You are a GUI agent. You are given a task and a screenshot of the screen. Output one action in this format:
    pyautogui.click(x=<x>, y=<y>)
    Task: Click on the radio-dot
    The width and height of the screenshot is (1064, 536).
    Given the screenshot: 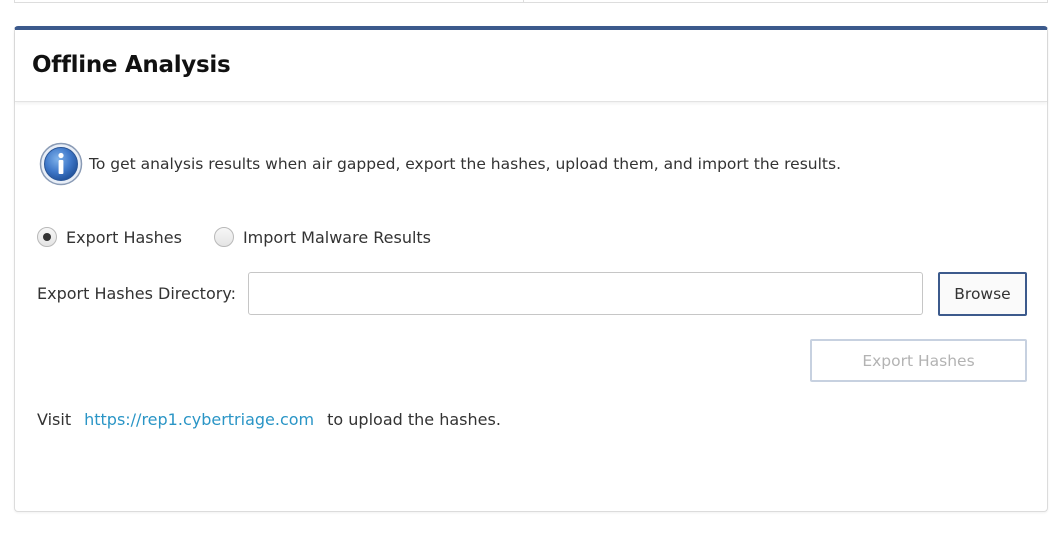 What is the action you would take?
    pyautogui.click(x=47, y=237)
    